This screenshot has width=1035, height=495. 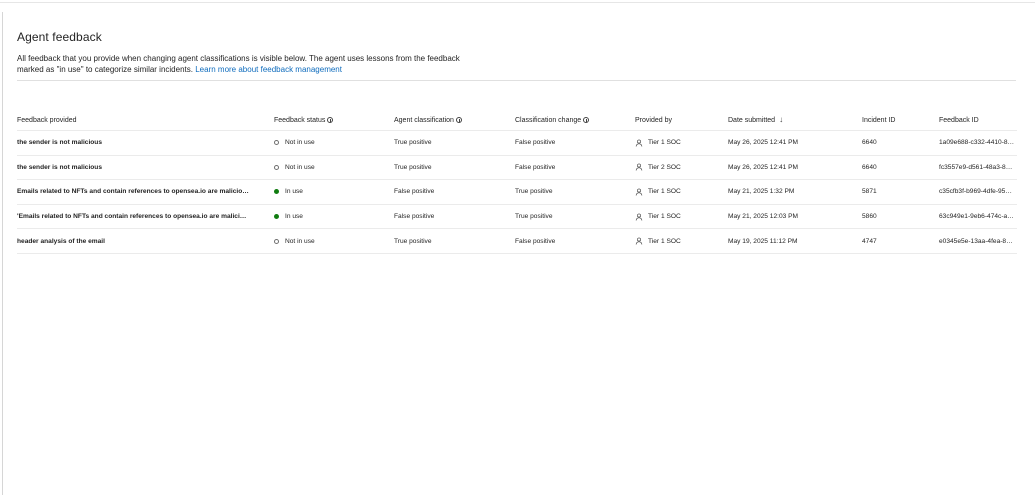 I want to click on incident-id-cell: 5871, so click(x=869, y=192).